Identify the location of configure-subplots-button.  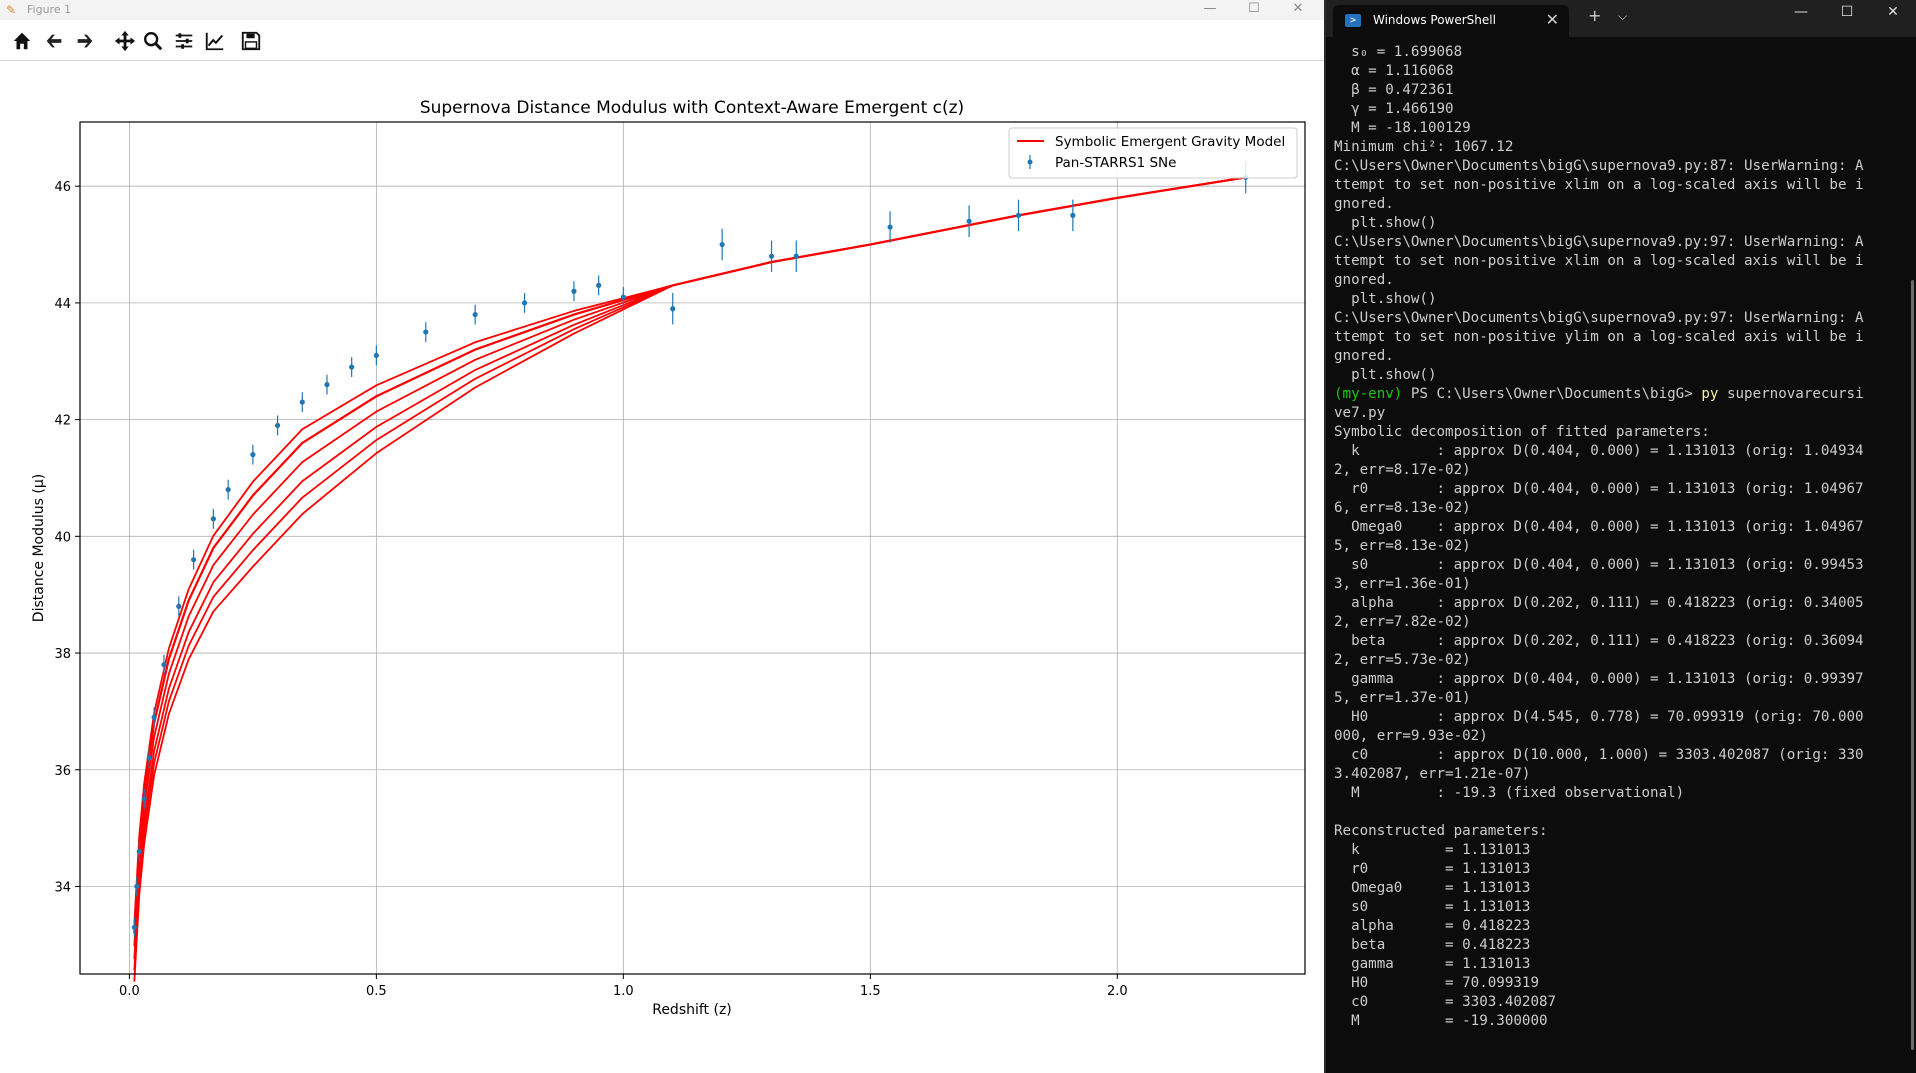
(184, 41).